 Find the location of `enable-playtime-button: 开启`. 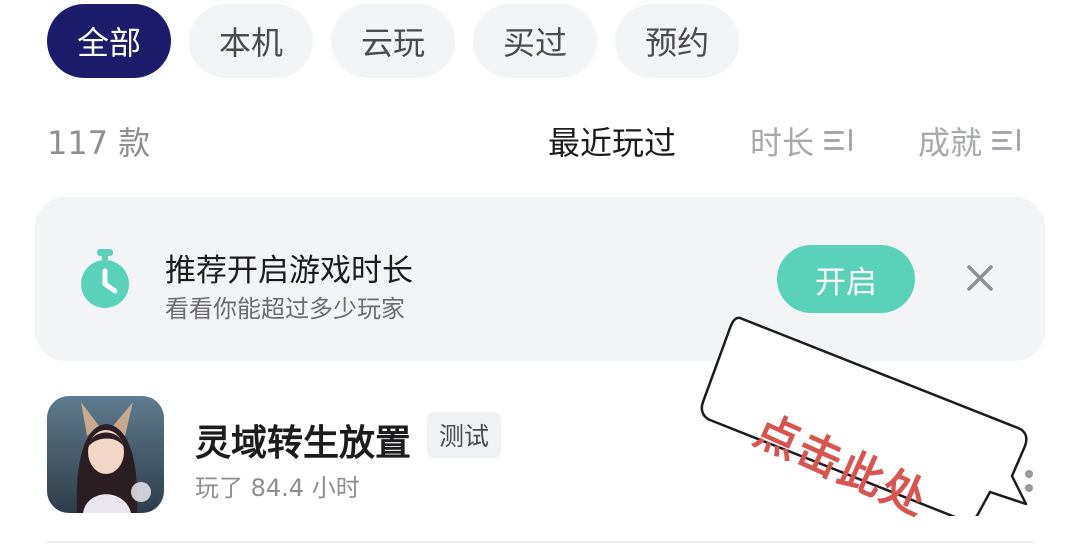

enable-playtime-button: 开启 is located at coordinates (846, 279).